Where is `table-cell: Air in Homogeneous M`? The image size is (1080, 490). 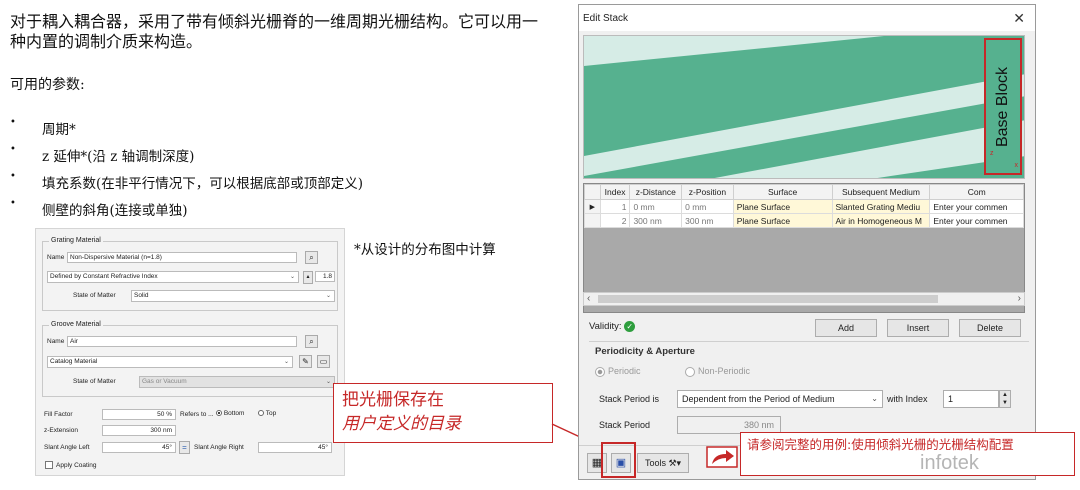
table-cell: Air in Homogeneous M is located at coordinates (881, 220).